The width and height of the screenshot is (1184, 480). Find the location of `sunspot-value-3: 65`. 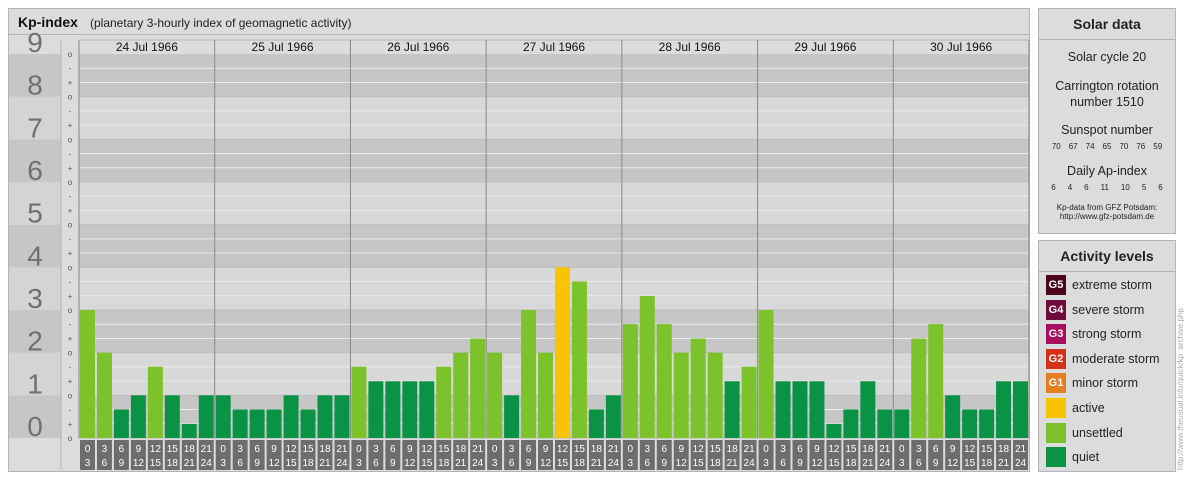

sunspot-value-3: 65 is located at coordinates (1107, 146).